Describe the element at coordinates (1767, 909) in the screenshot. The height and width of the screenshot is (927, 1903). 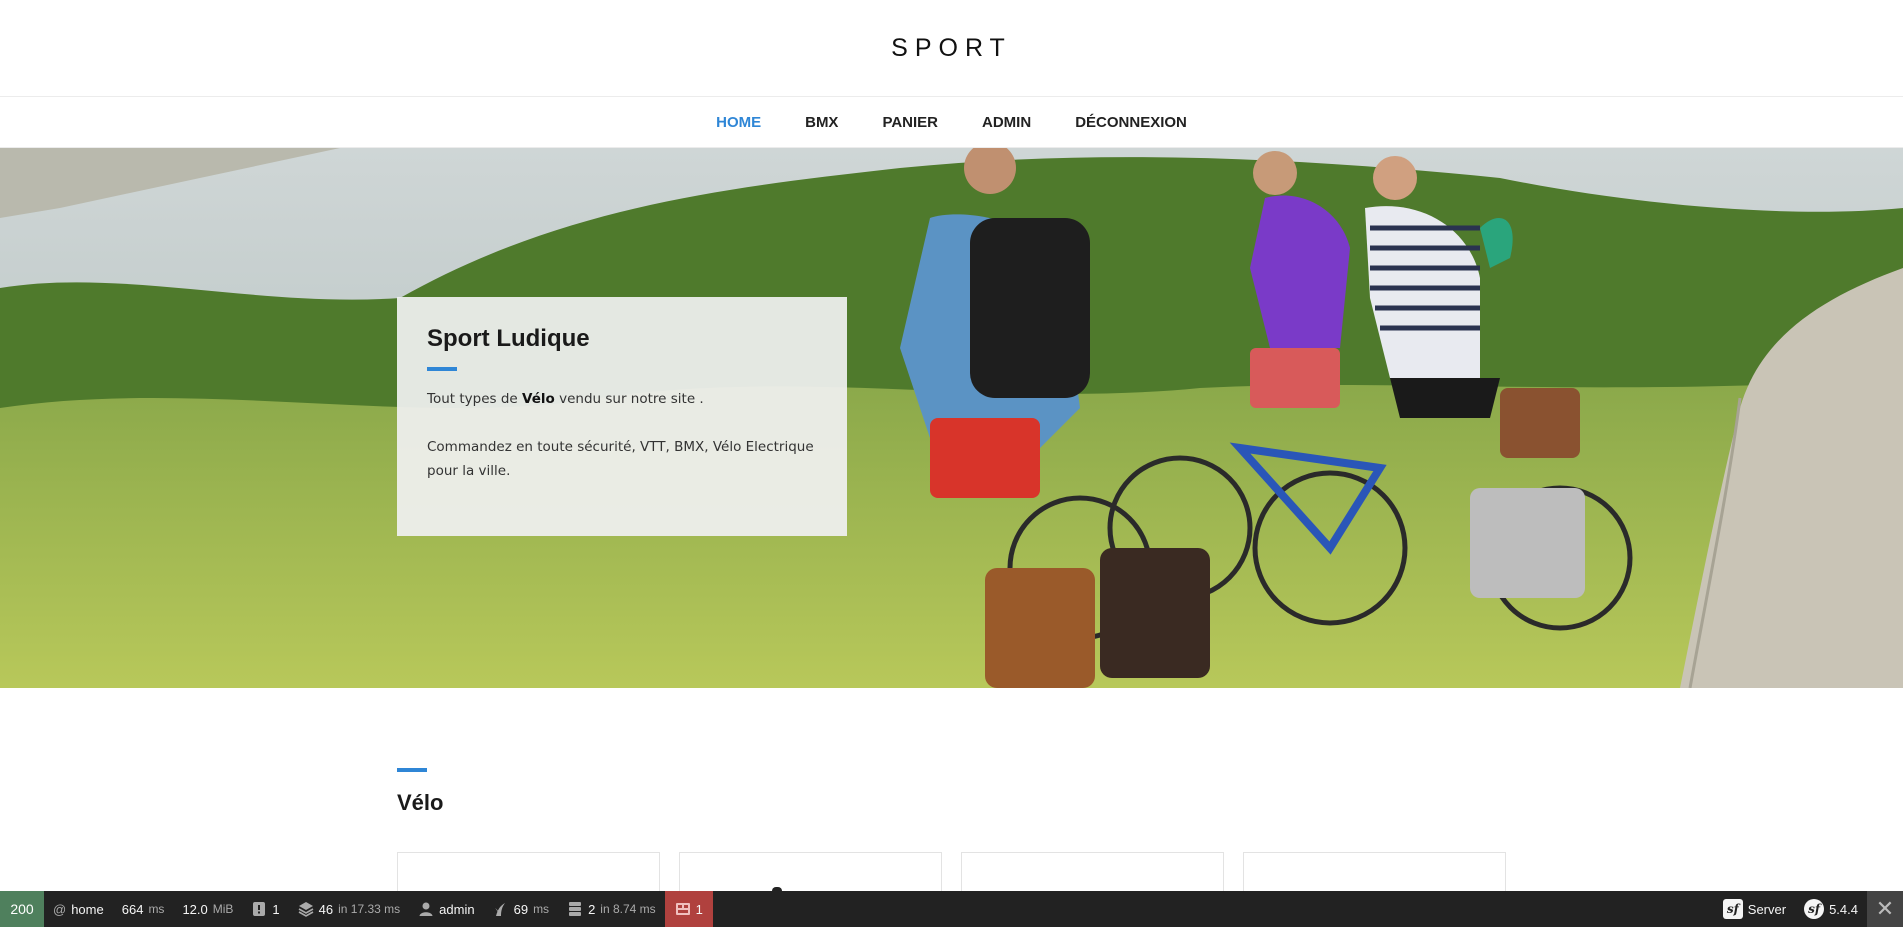
I see `server-label: Server` at that location.